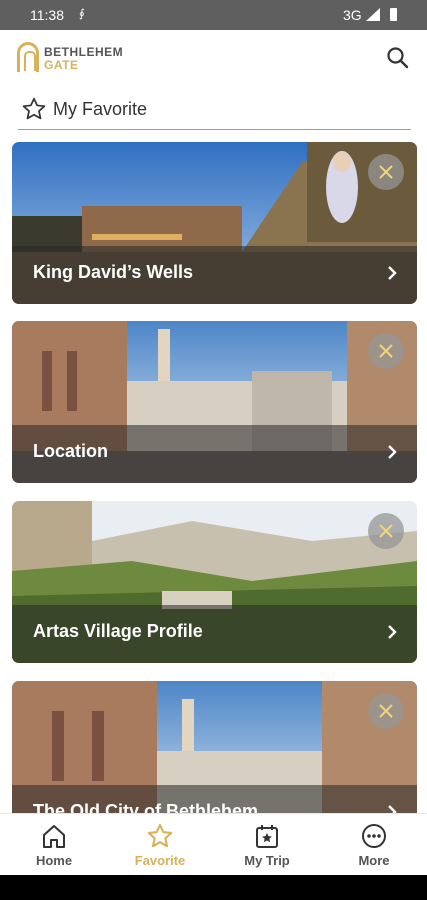 The width and height of the screenshot is (427, 900). I want to click on home-icon, so click(54, 836).